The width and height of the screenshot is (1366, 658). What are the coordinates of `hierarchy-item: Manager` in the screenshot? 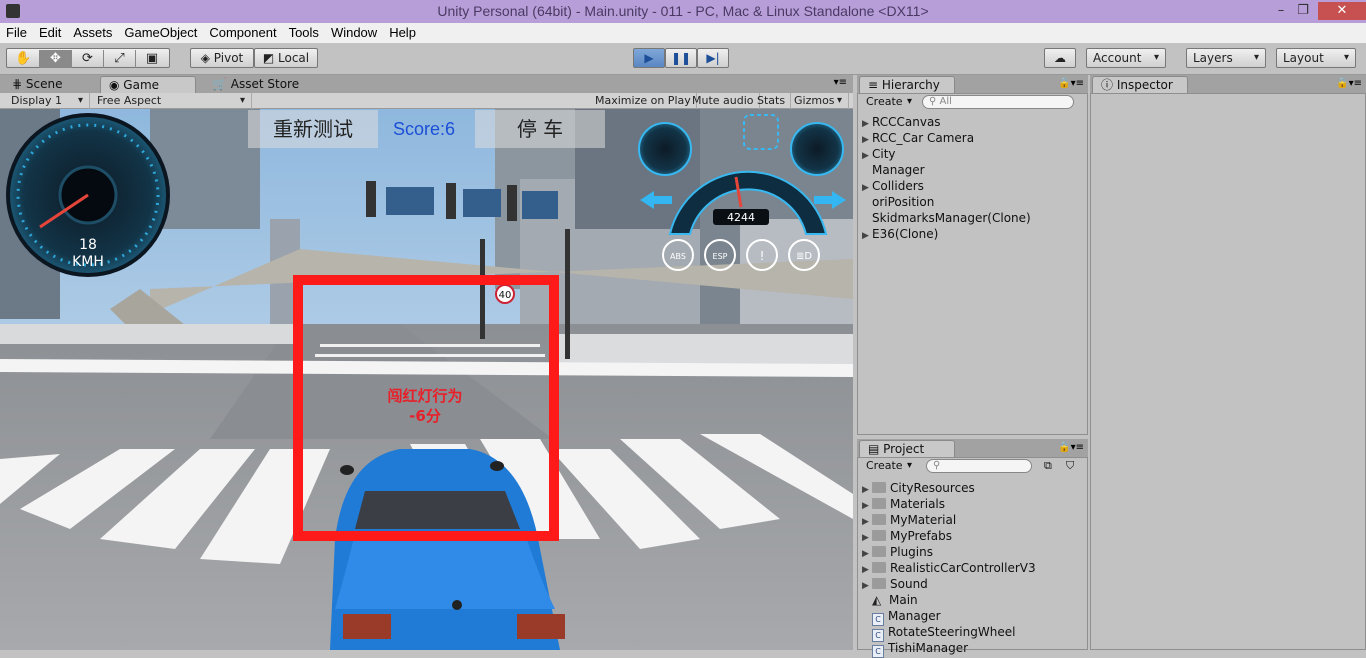 It's located at (898, 170).